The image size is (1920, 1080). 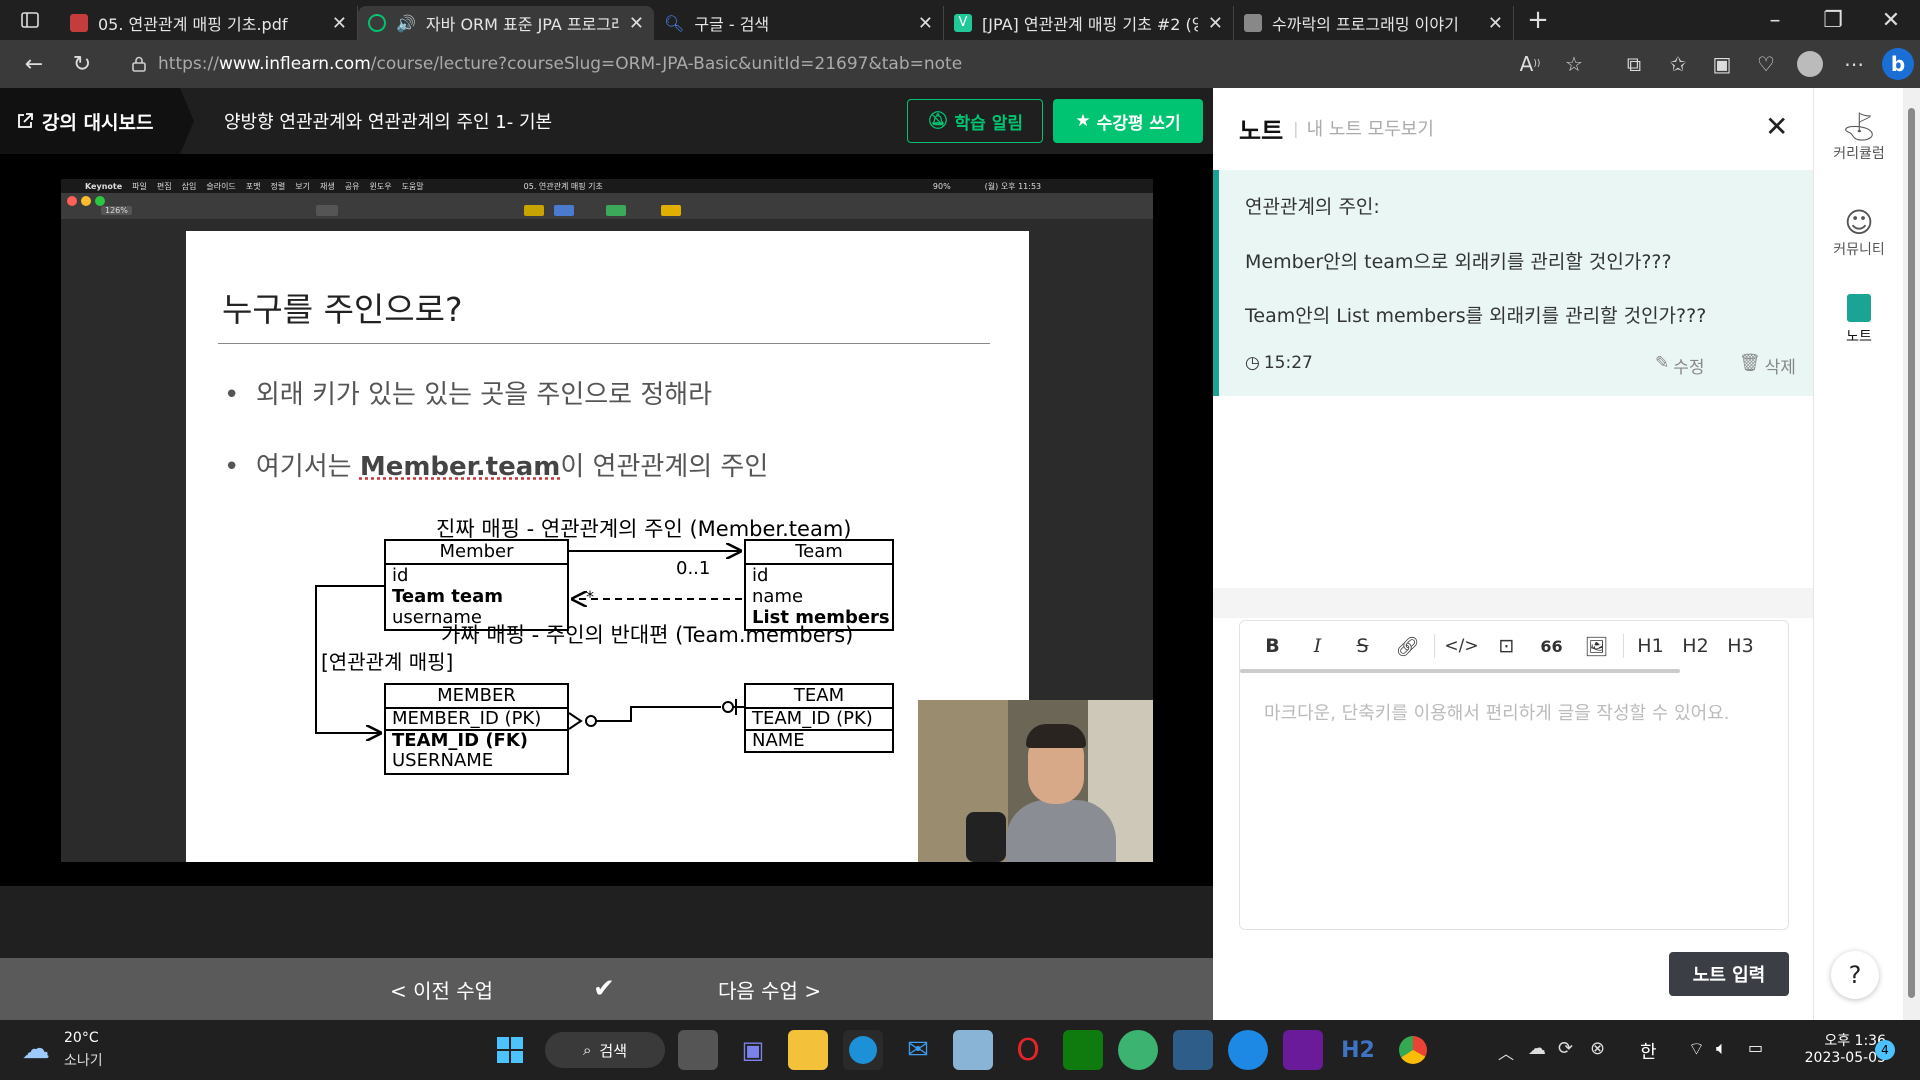 What do you see at coordinates (30, 20) in the screenshot?
I see `tab-actions-icon` at bounding box center [30, 20].